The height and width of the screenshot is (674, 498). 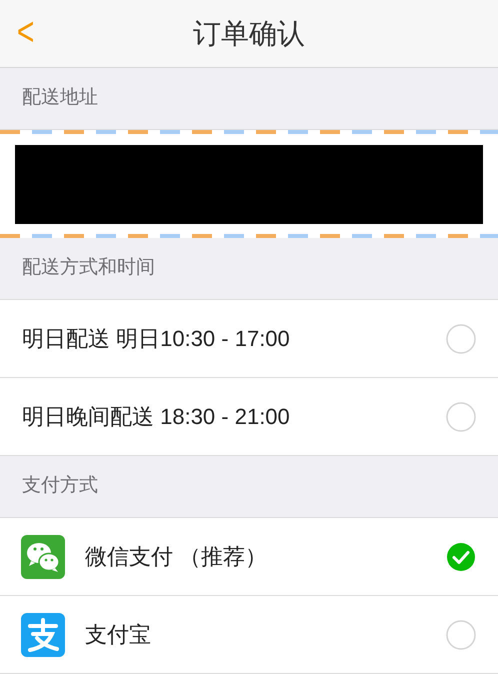 What do you see at coordinates (249, 33) in the screenshot?
I see `page-title: 订单确认` at bounding box center [249, 33].